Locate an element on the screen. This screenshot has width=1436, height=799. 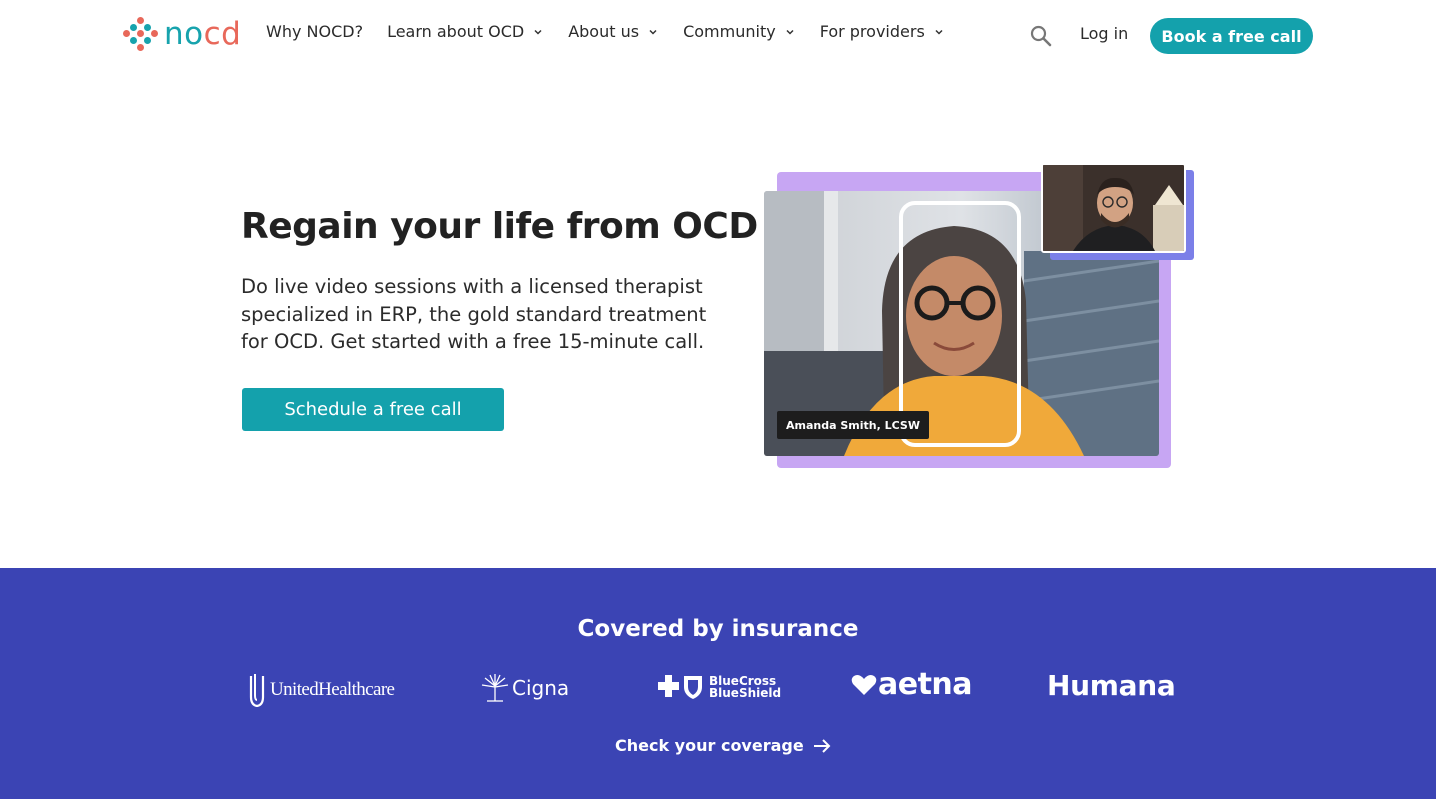
menu-item-learn-about-ocd: Learn about OCD is located at coordinates (465, 31).